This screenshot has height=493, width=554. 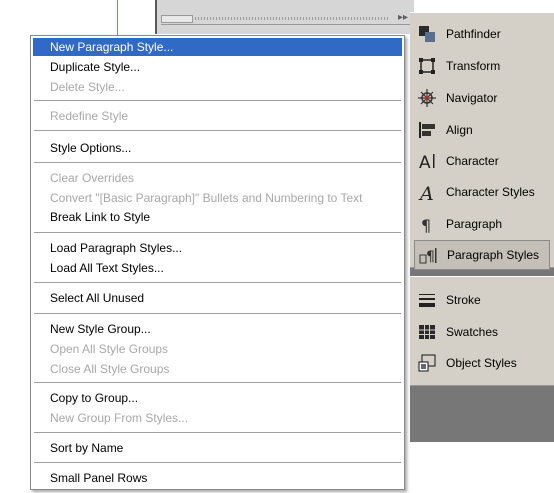 What do you see at coordinates (427, 66) in the screenshot?
I see `transform-icon` at bounding box center [427, 66].